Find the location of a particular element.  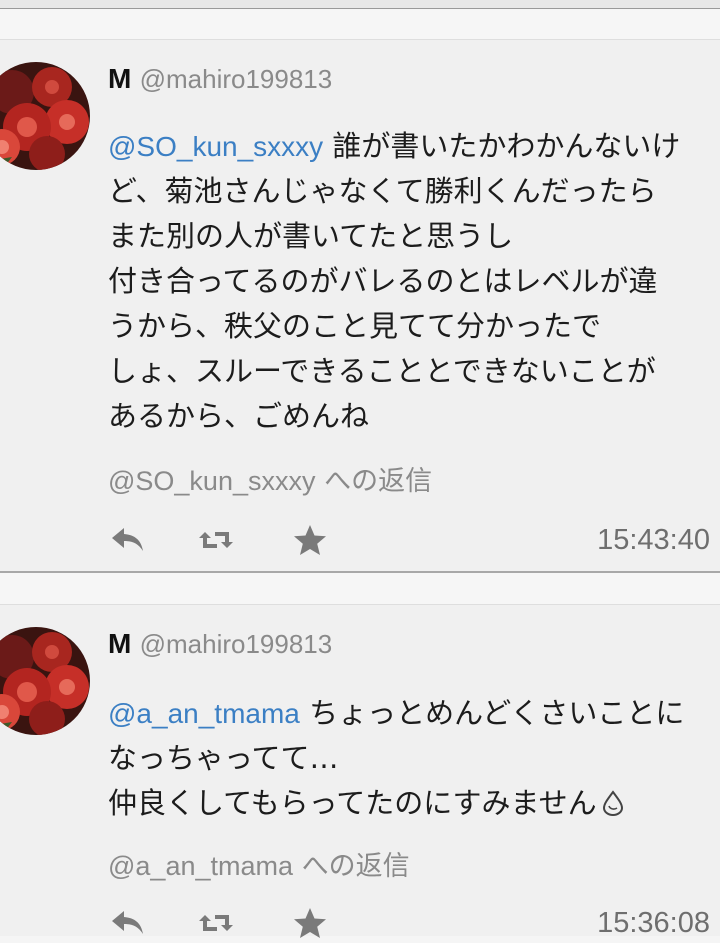

sweat-drop-emoji-icon is located at coordinates (612, 803).